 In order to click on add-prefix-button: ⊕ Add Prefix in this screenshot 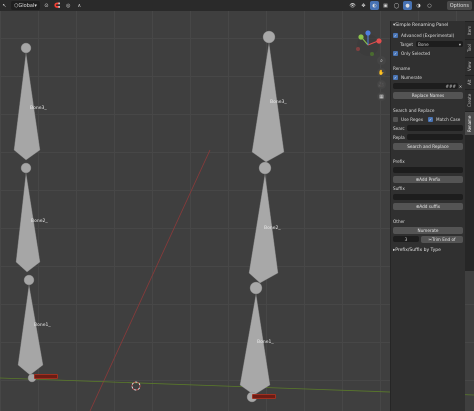, I will do `click(428, 179)`.